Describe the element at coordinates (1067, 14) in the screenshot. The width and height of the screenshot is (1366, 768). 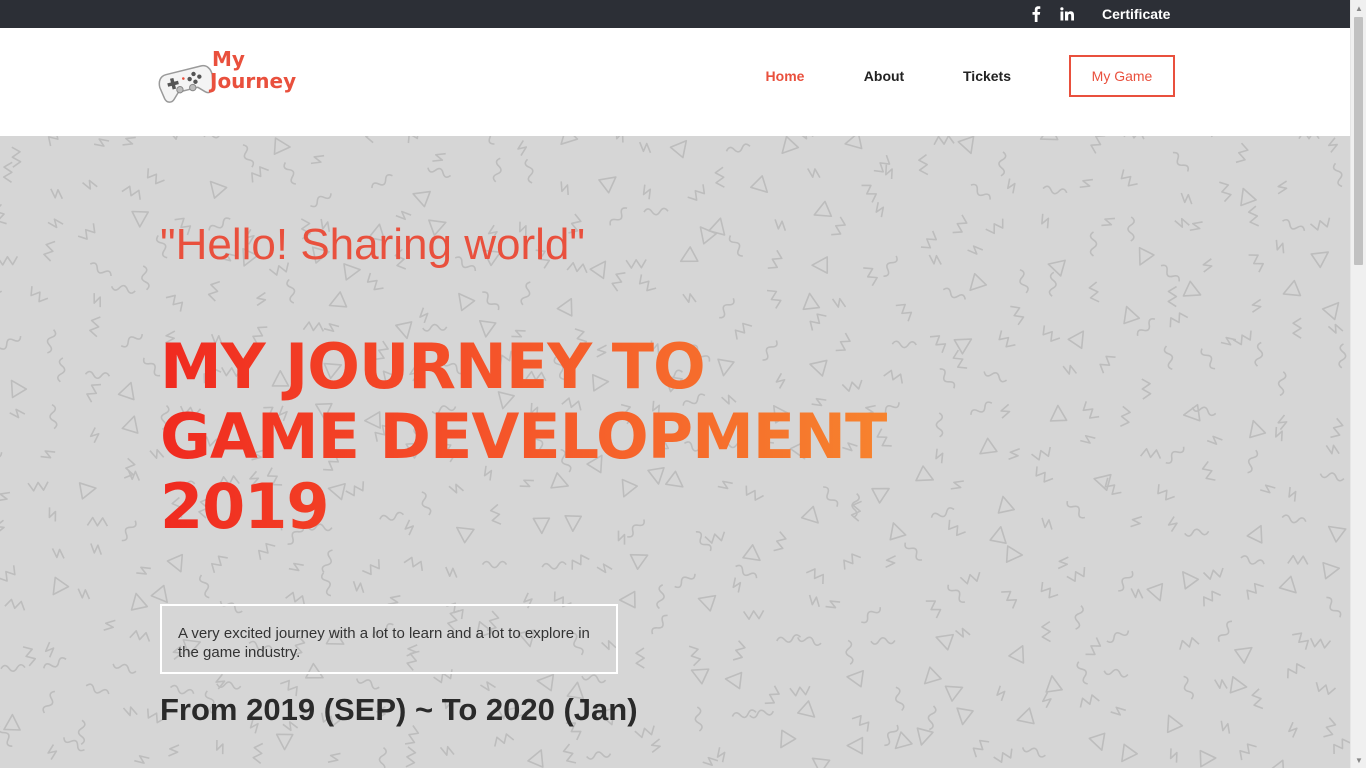
I see `linkedin-icon` at that location.